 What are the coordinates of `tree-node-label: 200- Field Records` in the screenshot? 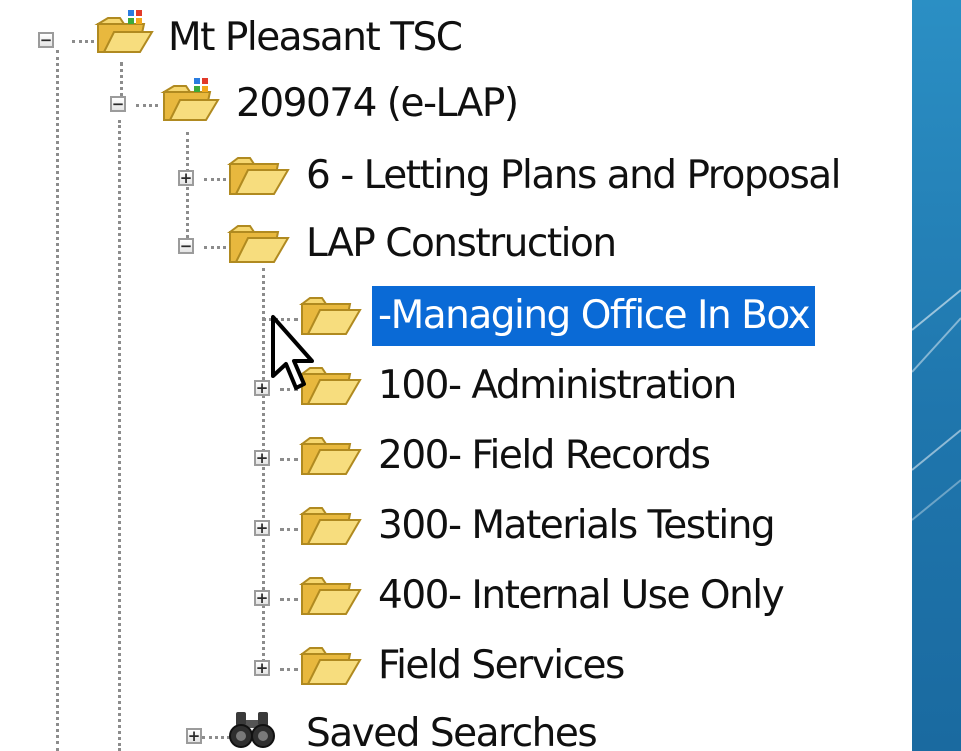 It's located at (544, 455).